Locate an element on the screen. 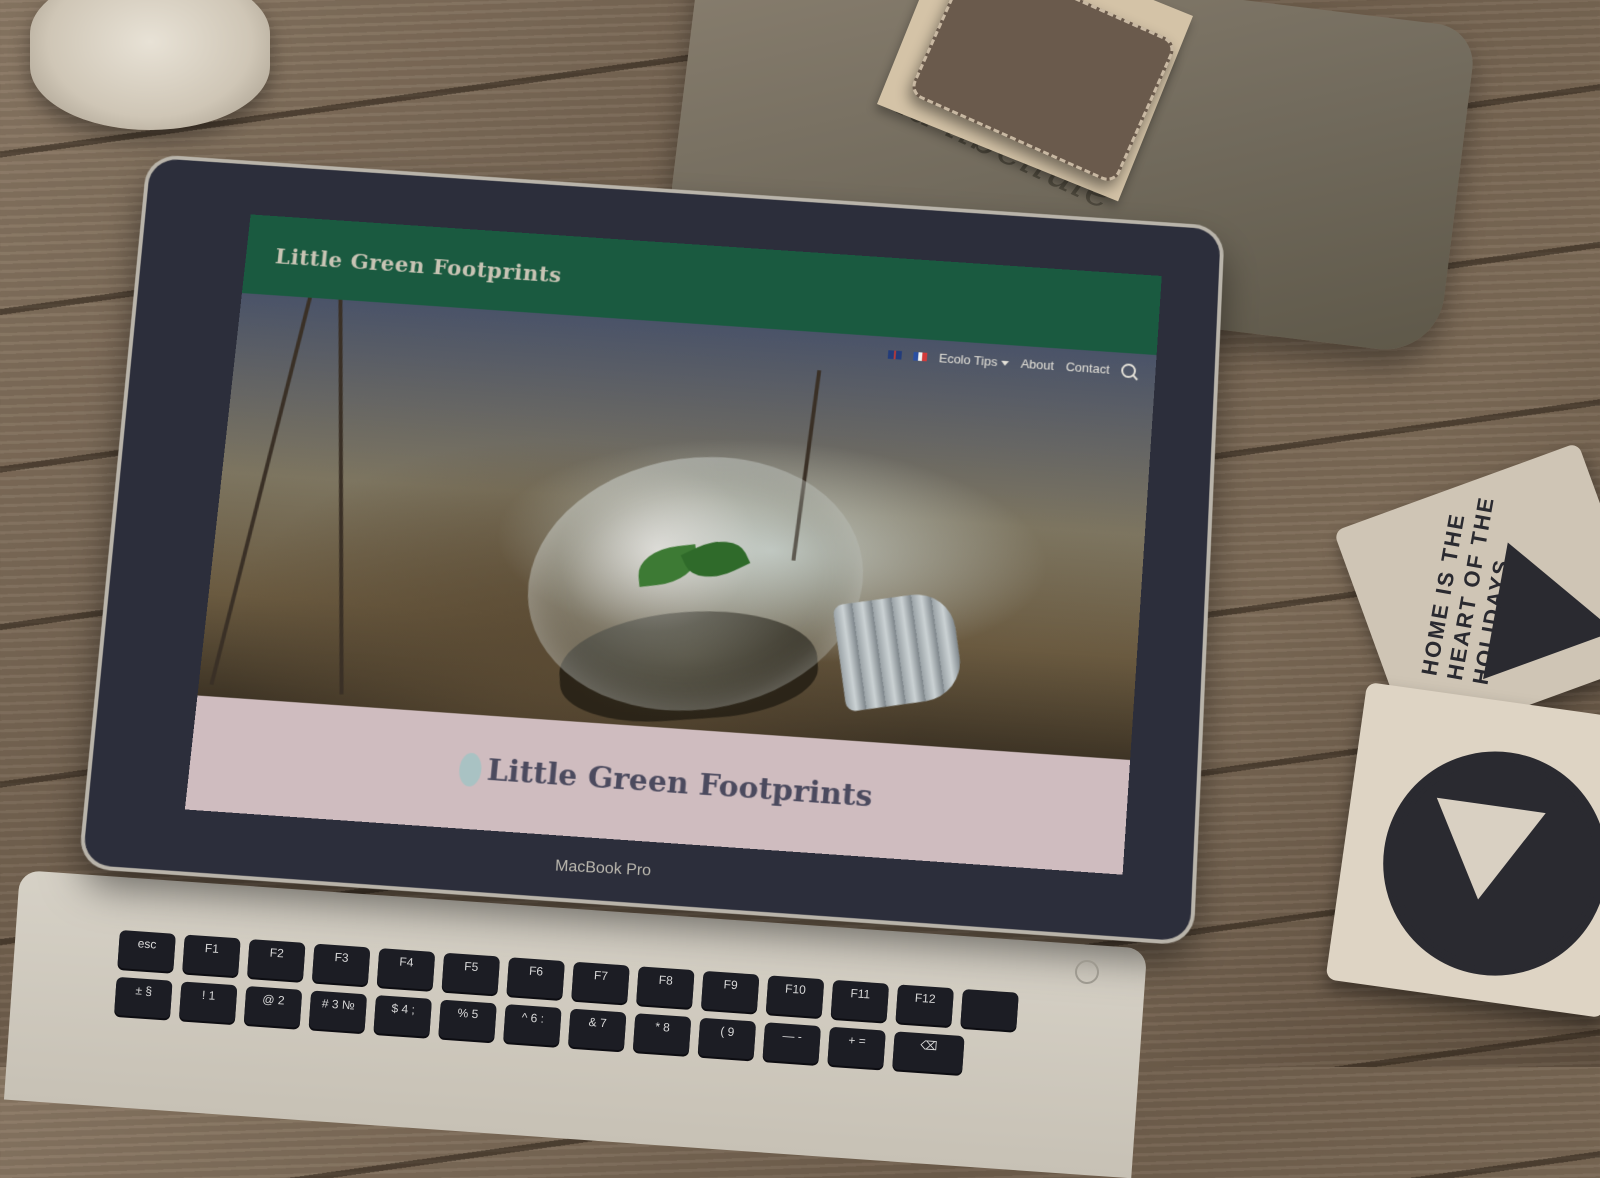 This screenshot has width=1600, height=1178. key: F12 is located at coordinates (924, 1005).